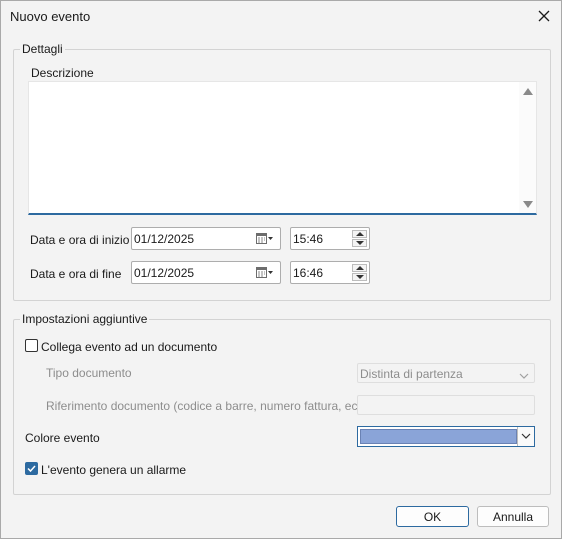  I want to click on end-date-value: 01/12/2025, so click(164, 273).